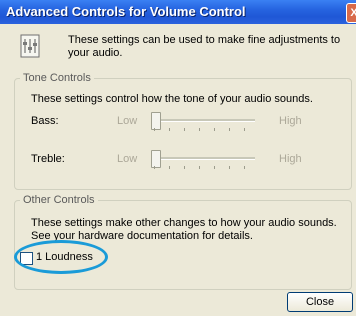 This screenshot has width=356, height=316. What do you see at coordinates (290, 121) in the screenshot?
I see `bass-high-label: High` at bounding box center [290, 121].